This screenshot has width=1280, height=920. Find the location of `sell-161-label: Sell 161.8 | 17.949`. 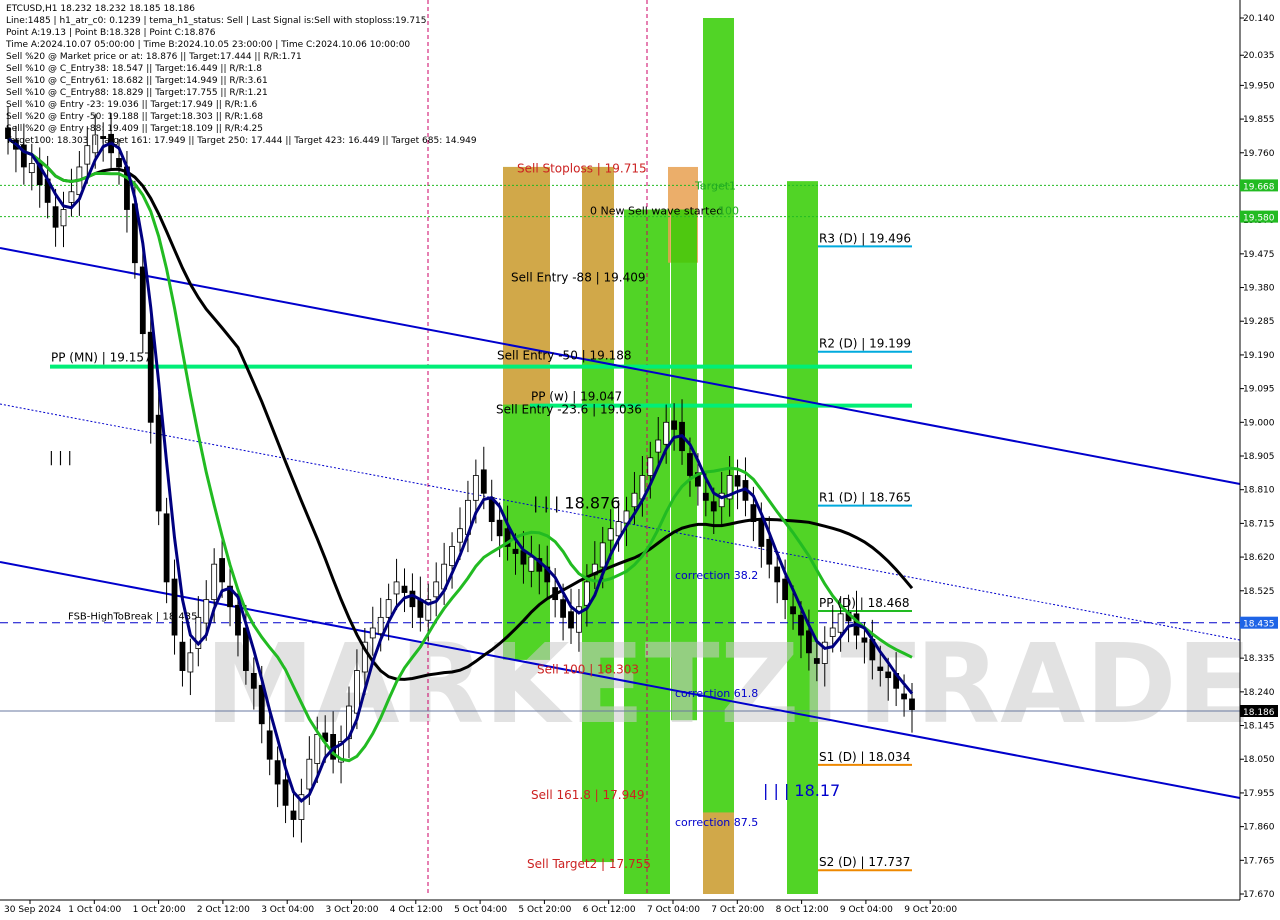

sell-161-label: Sell 161.8 | 17.949 is located at coordinates (588, 795).